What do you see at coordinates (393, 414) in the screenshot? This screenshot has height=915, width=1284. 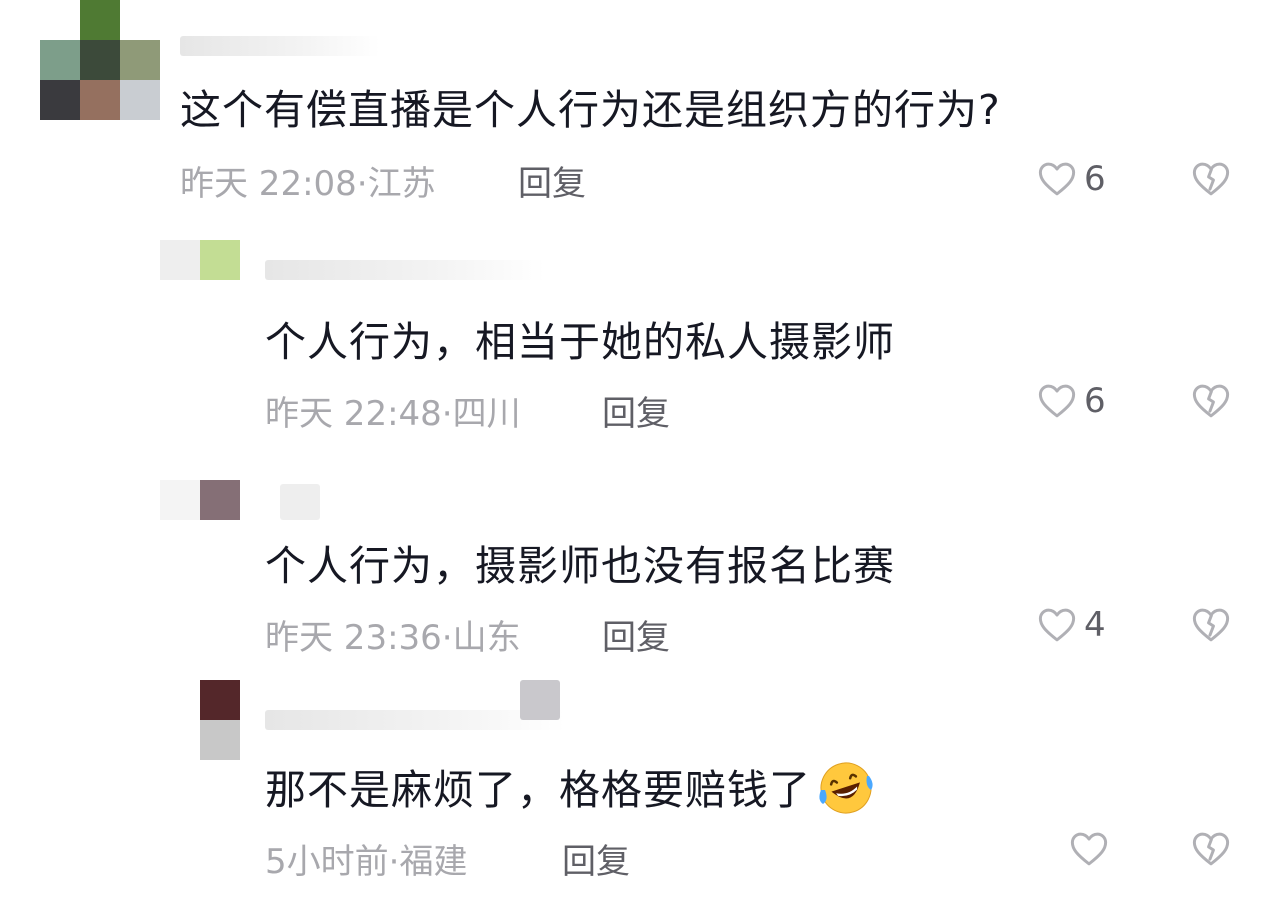 I see `comment-time-location: 昨天 22:48·四川` at bounding box center [393, 414].